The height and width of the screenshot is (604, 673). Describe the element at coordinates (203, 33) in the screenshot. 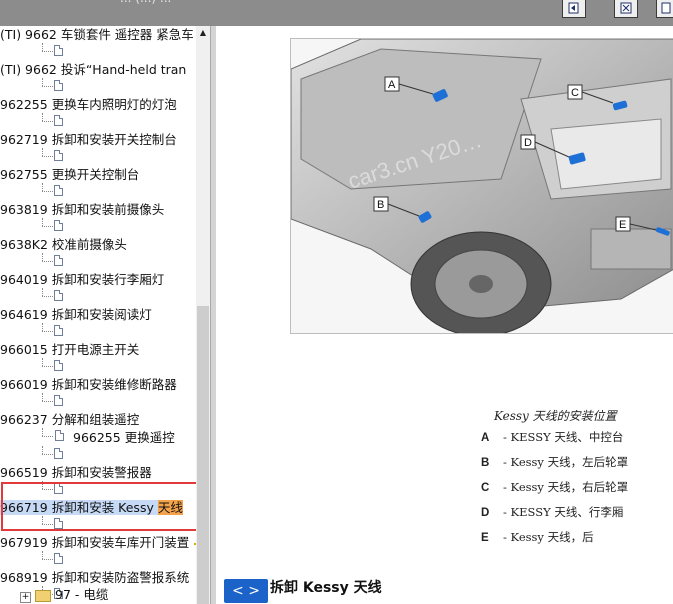

I see `scroll-up-arrow-icon: ▲` at that location.